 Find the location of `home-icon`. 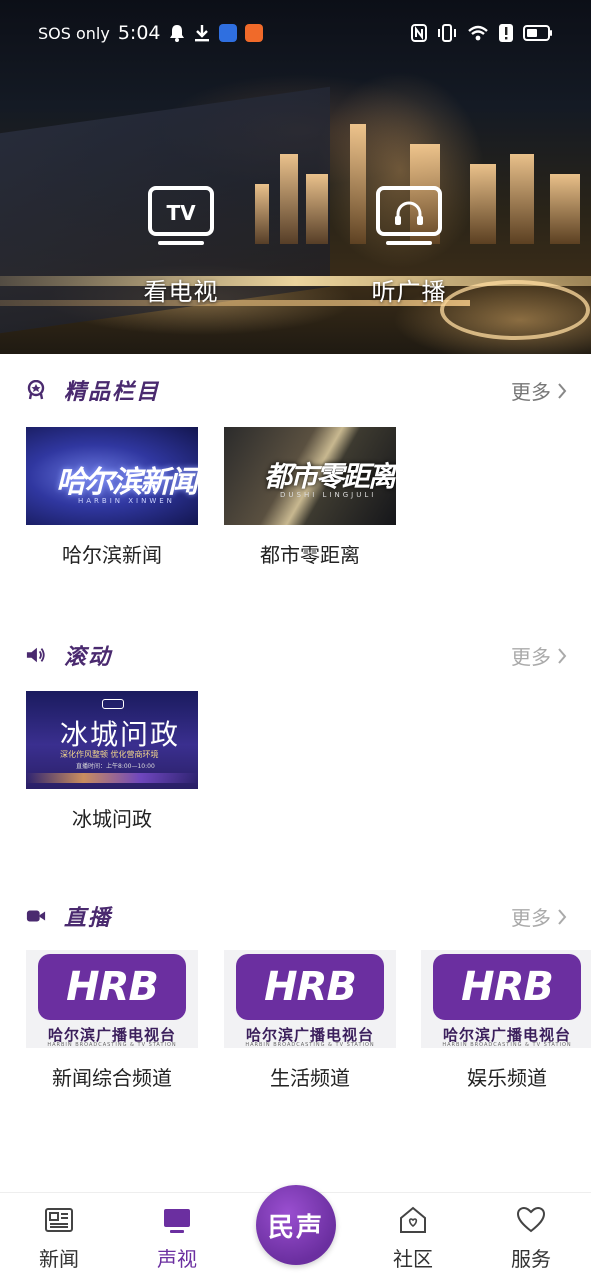

home-icon is located at coordinates (413, 1219).